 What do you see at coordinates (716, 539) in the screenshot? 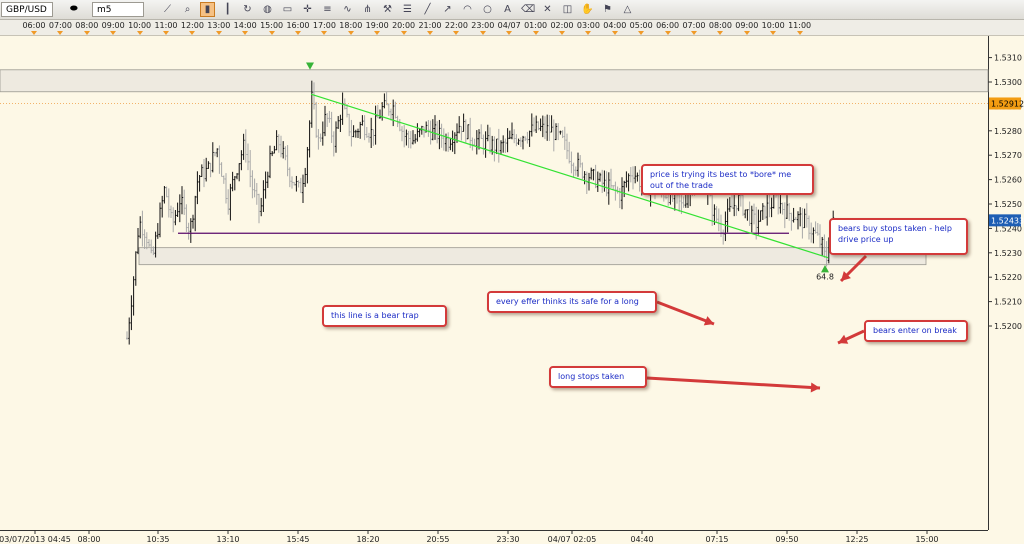
I see `time-tick-label: 07:15` at bounding box center [716, 539].